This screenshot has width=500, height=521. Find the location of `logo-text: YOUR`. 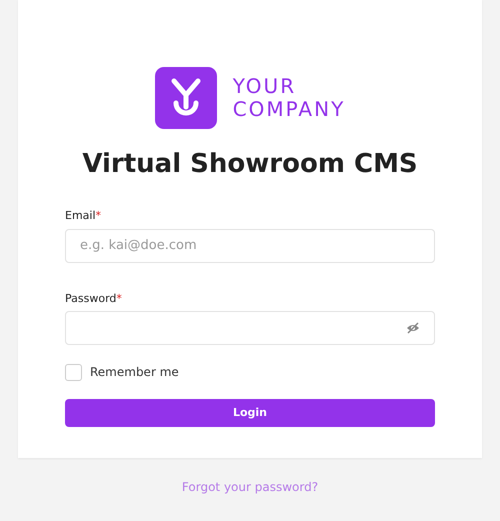

logo-text: YOUR is located at coordinates (265, 86).